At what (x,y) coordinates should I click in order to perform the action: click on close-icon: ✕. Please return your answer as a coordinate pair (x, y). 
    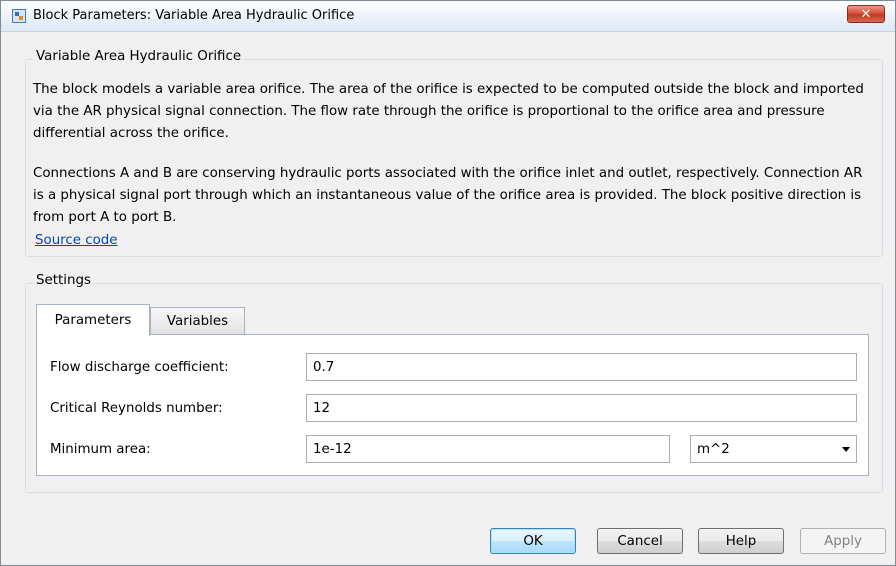
    Looking at the image, I should click on (866, 14).